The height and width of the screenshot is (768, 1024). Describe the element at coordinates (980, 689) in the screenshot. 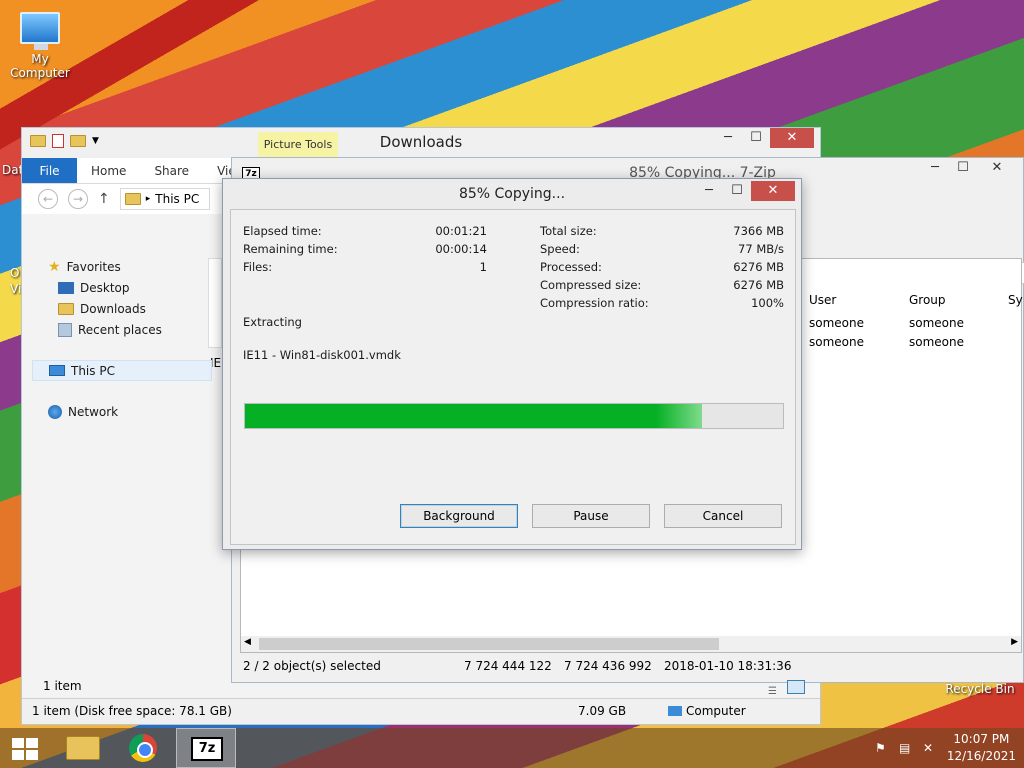

I see `desktop-icon-label: Recycle Bin` at that location.